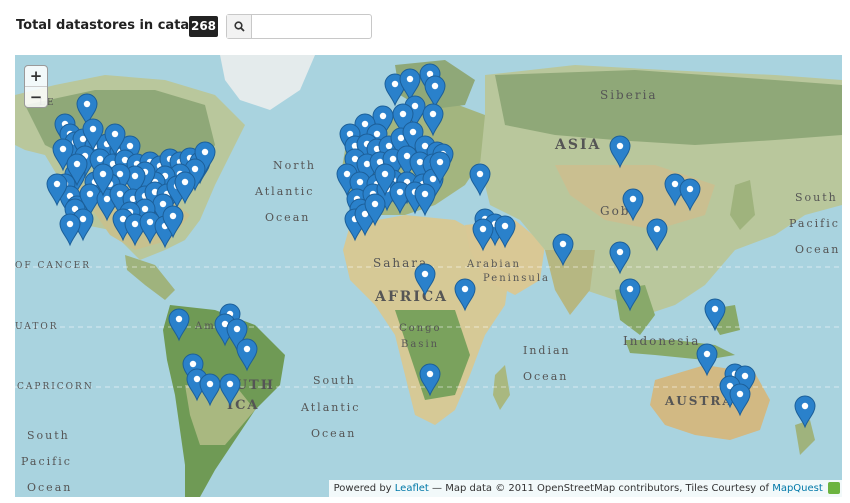  Describe the element at coordinates (412, 488) in the screenshot. I see `leaflet-link: Leaflet` at that location.